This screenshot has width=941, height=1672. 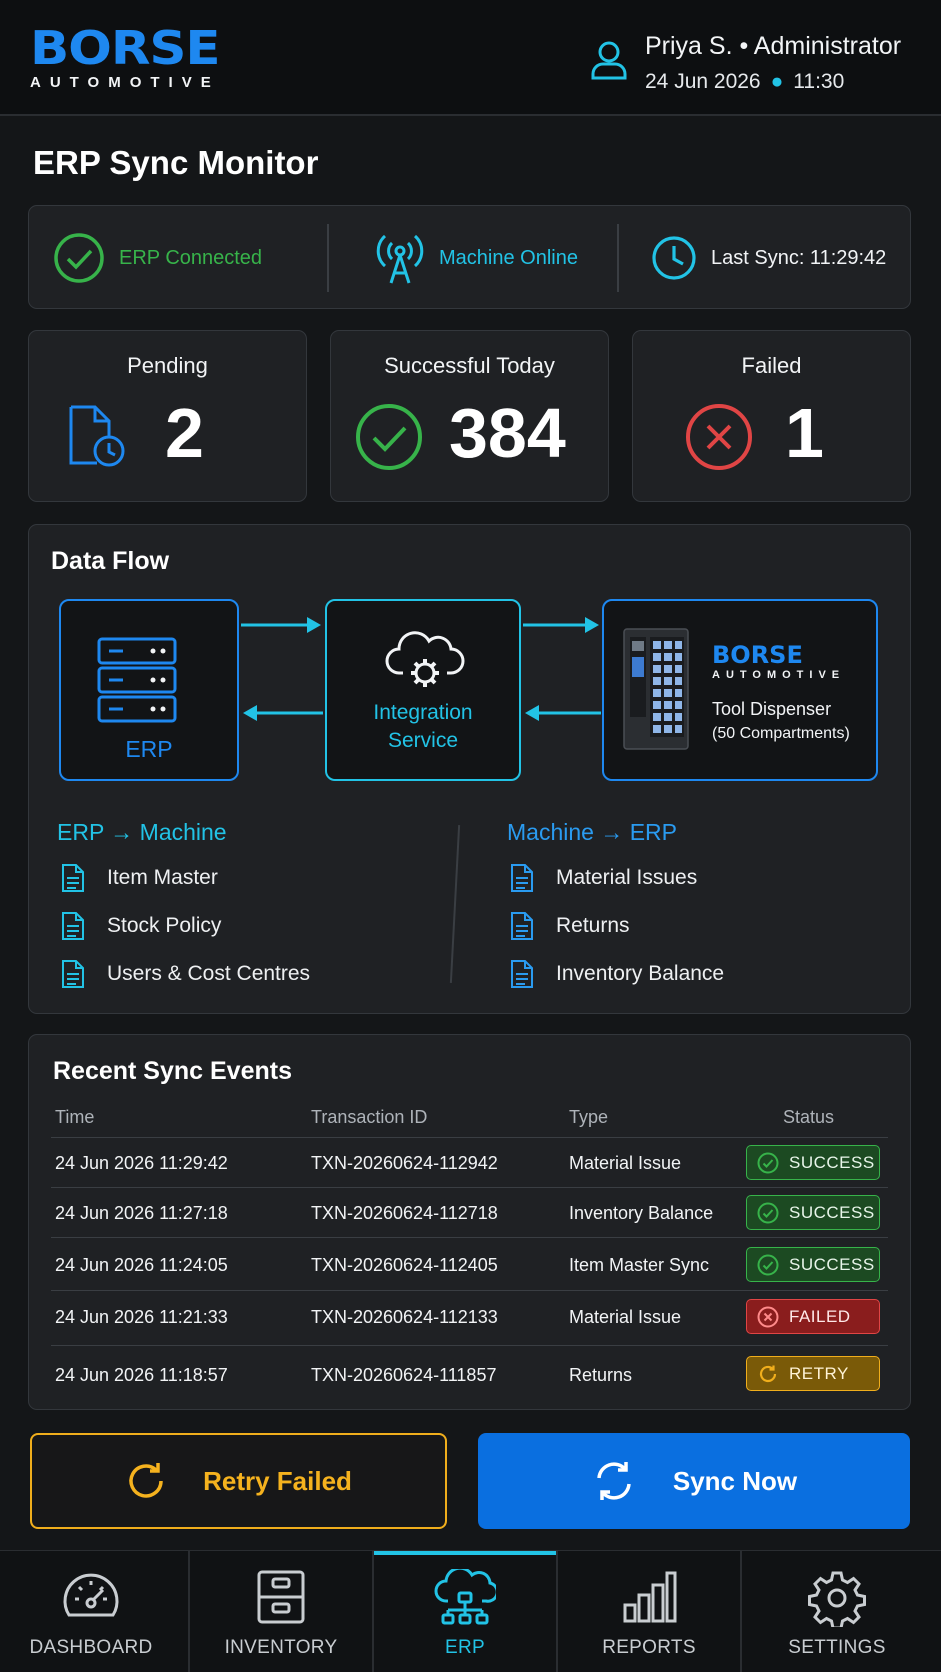 I want to click on nav-inventory: INVENTORY, so click(x=281, y=1611).